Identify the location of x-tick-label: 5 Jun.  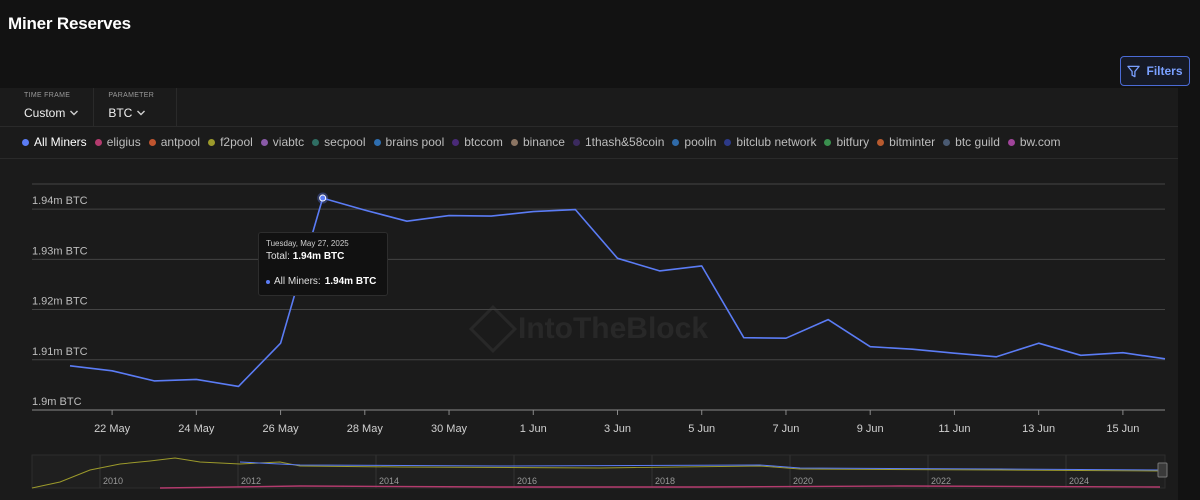
(701, 429).